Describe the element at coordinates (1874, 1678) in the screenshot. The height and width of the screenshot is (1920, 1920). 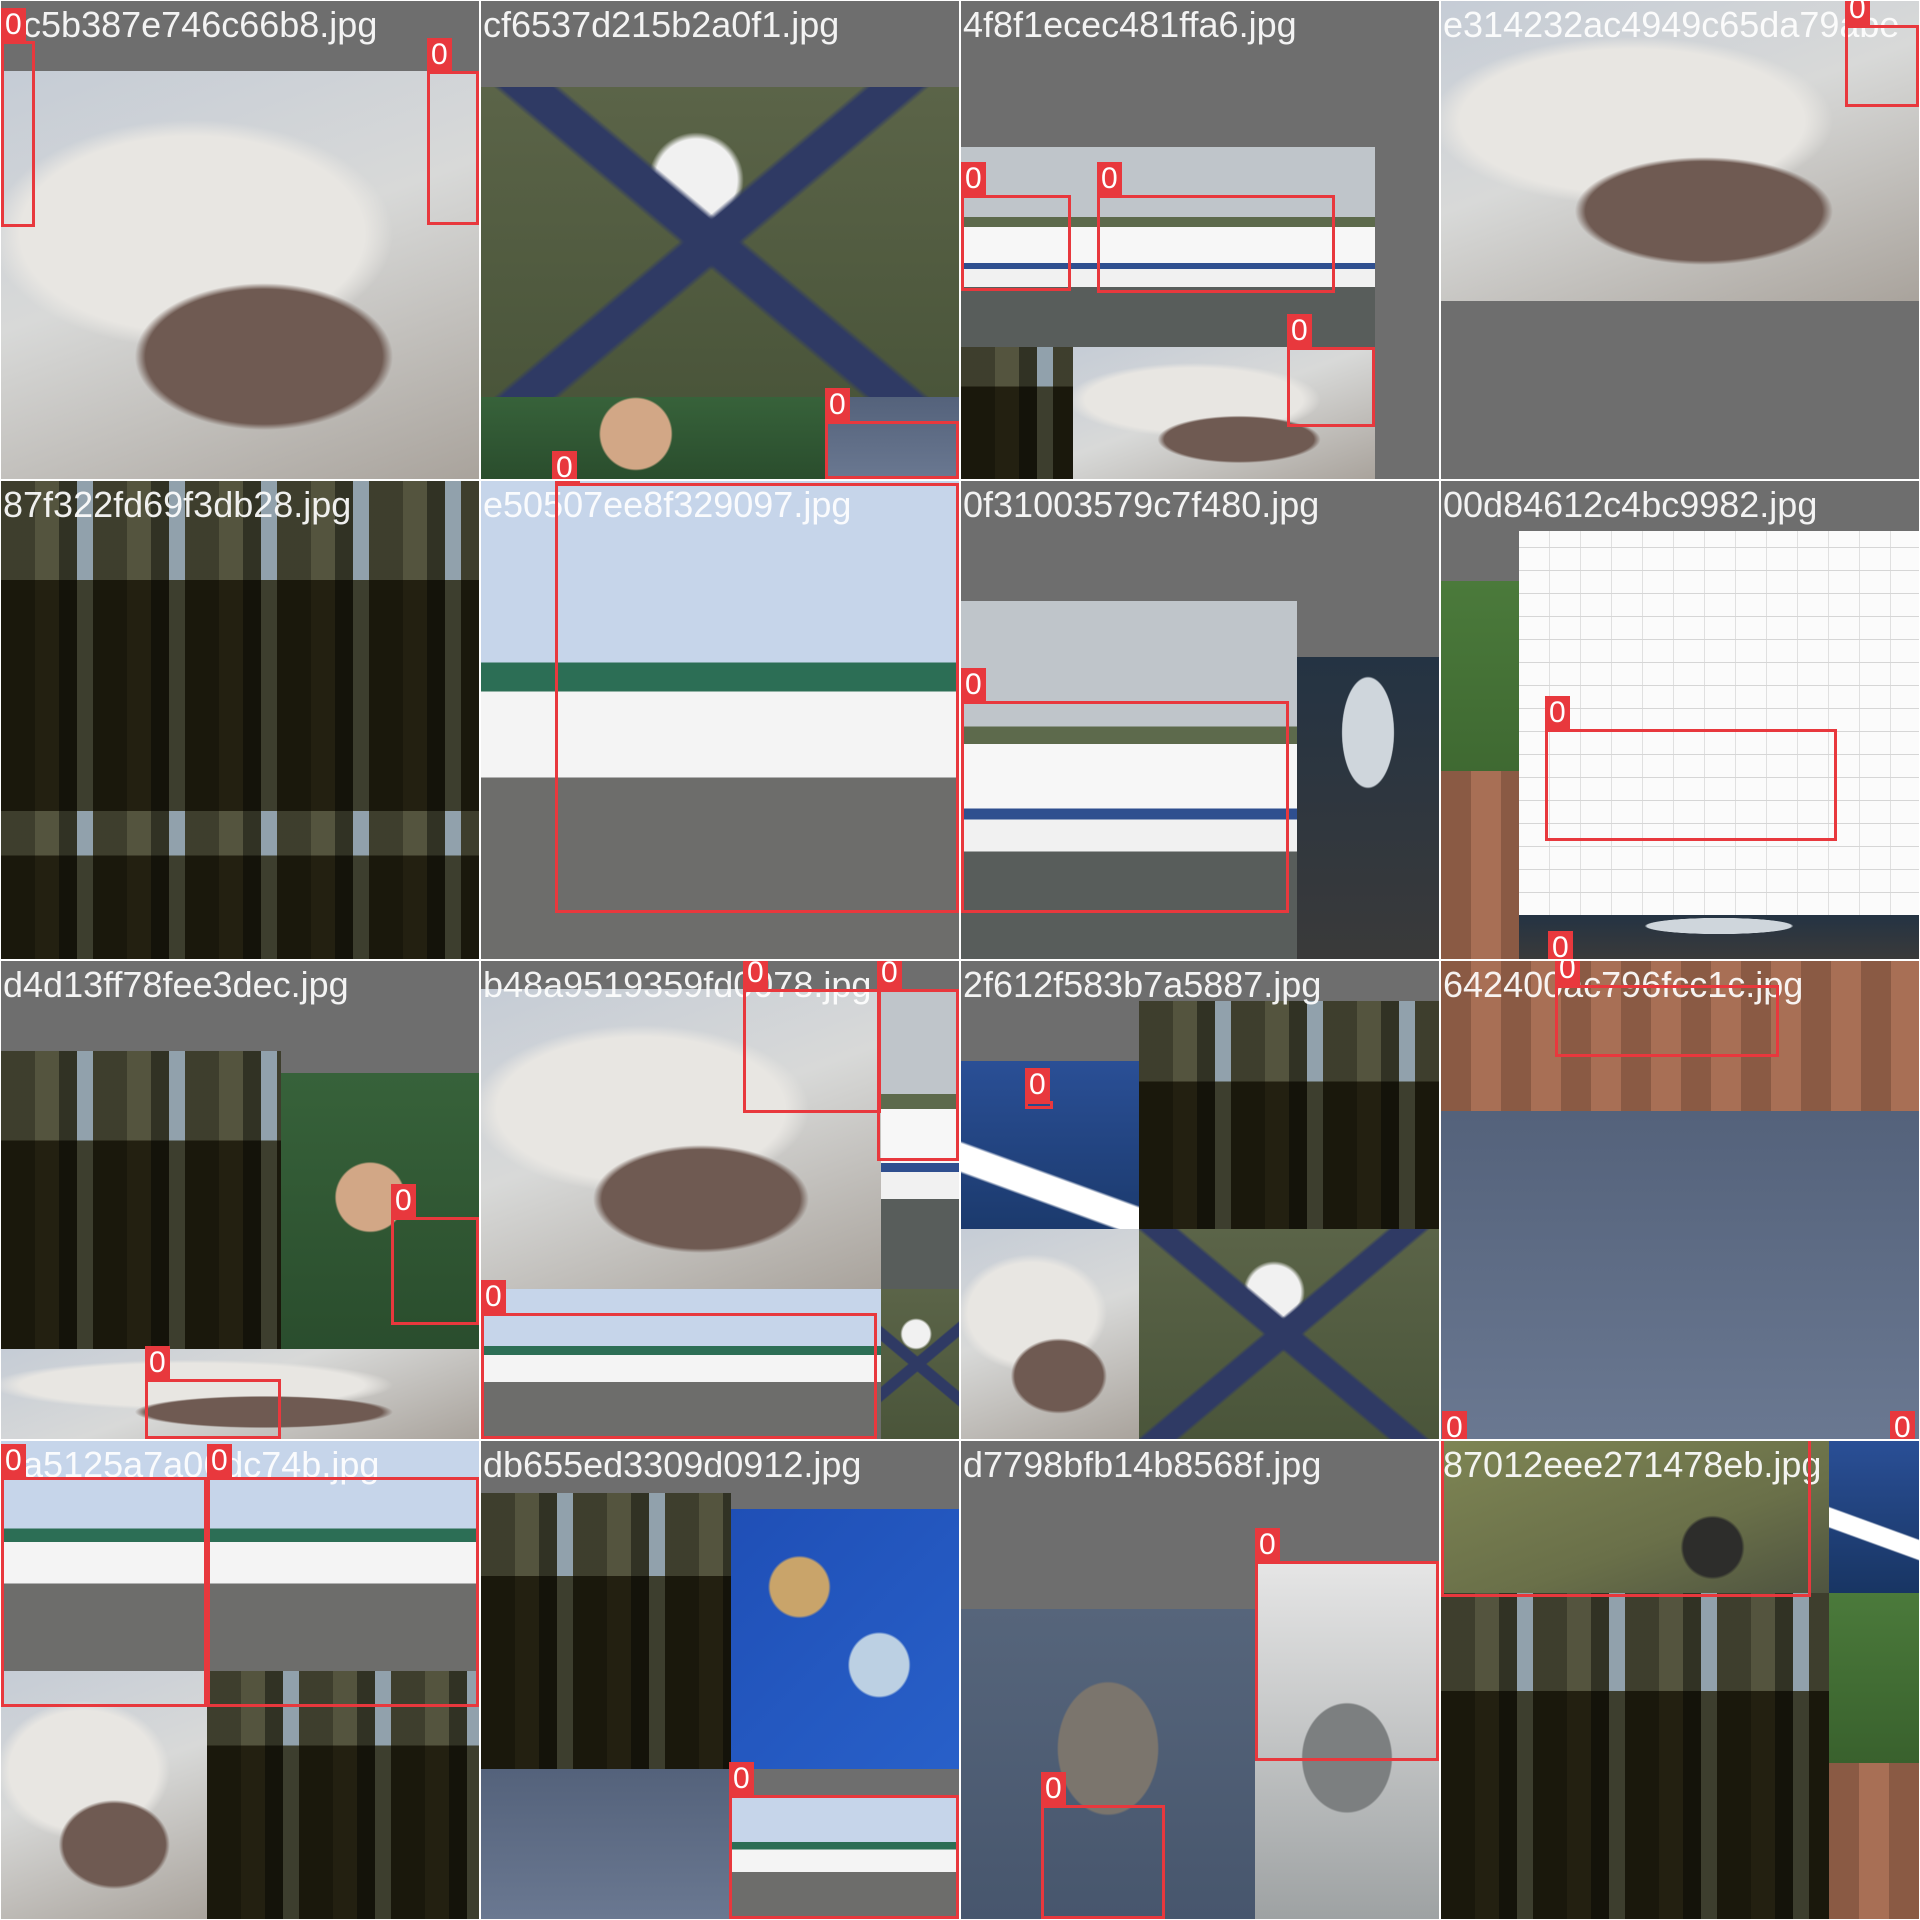
I see `grass-photo` at that location.